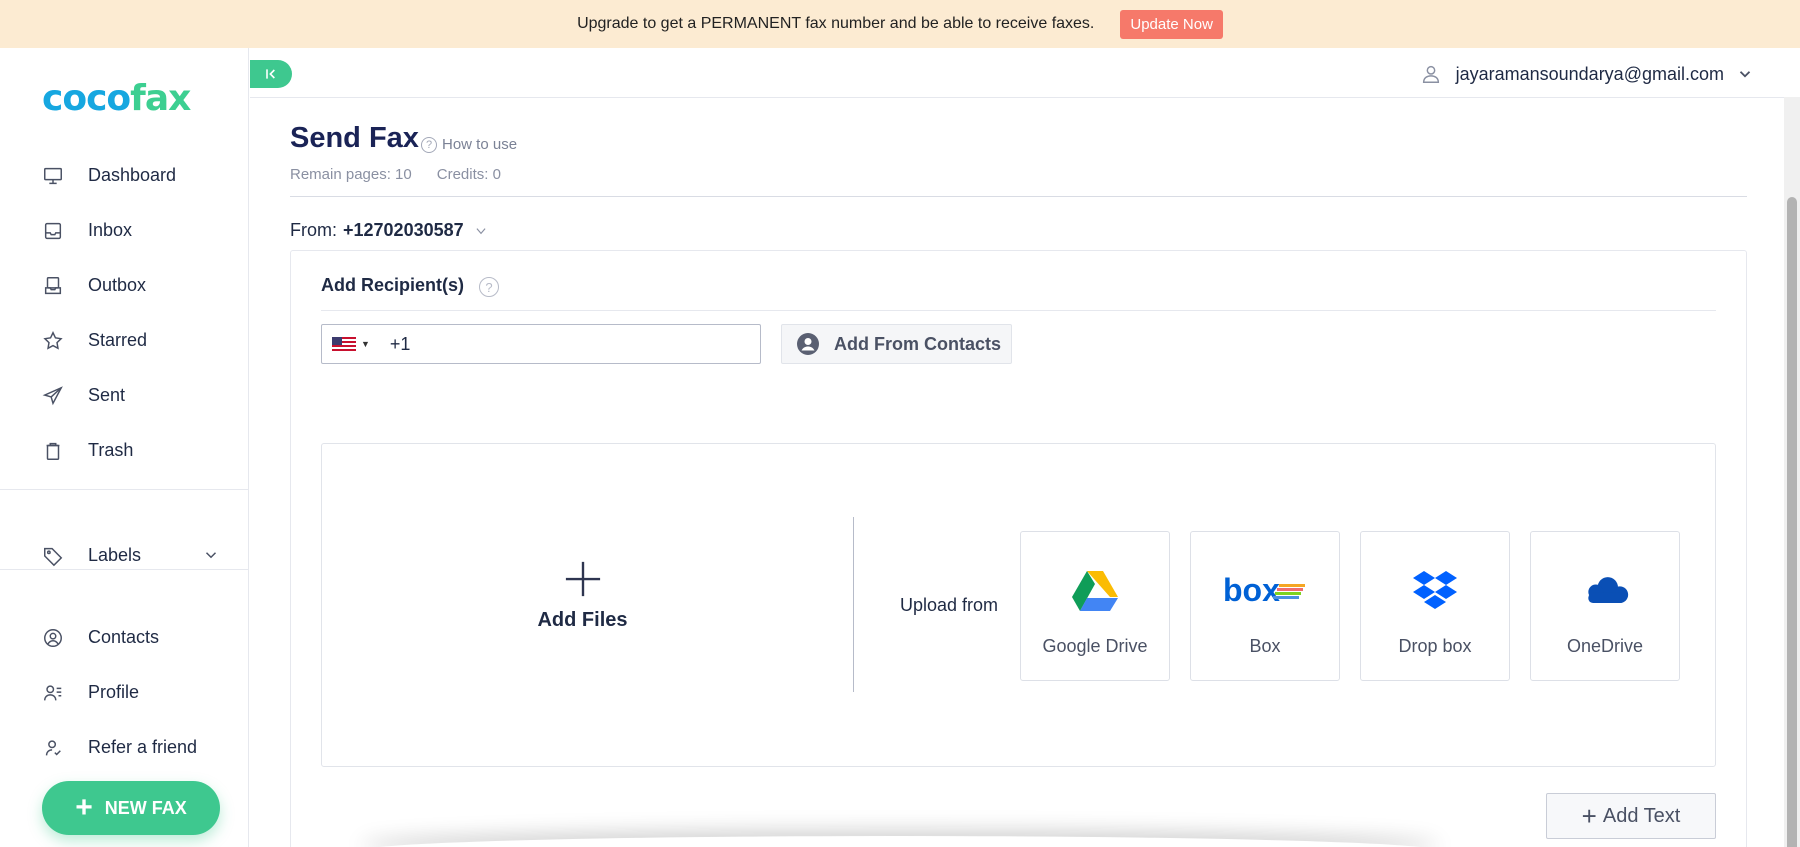 The width and height of the screenshot is (1800, 847). I want to click on add-files-label: Add Files, so click(582, 620).